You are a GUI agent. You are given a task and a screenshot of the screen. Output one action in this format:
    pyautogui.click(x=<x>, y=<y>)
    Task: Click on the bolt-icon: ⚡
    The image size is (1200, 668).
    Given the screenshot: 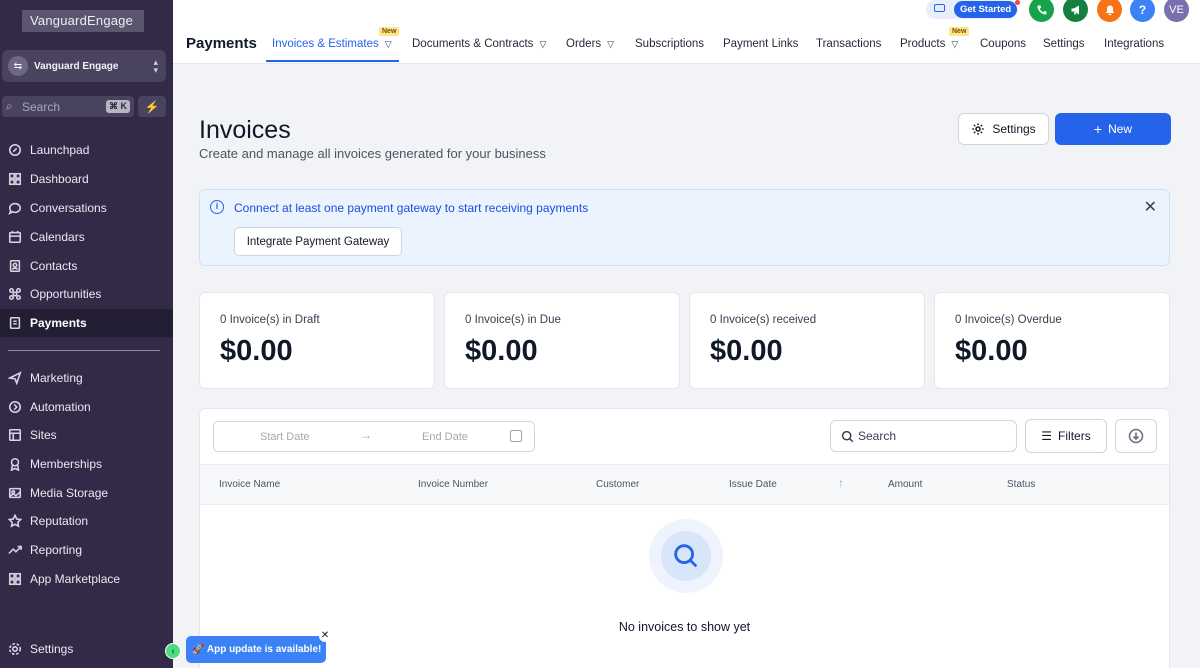 What is the action you would take?
    pyautogui.click(x=152, y=106)
    